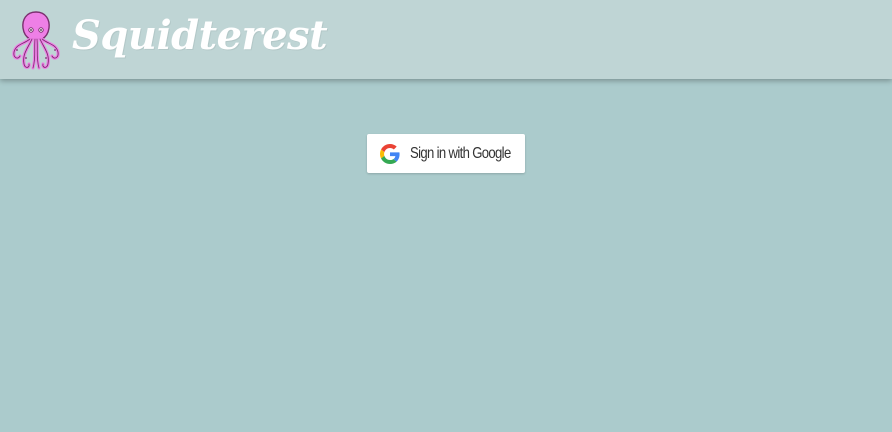 The width and height of the screenshot is (892, 432). What do you see at coordinates (390, 153) in the screenshot?
I see `google-g-icon` at bounding box center [390, 153].